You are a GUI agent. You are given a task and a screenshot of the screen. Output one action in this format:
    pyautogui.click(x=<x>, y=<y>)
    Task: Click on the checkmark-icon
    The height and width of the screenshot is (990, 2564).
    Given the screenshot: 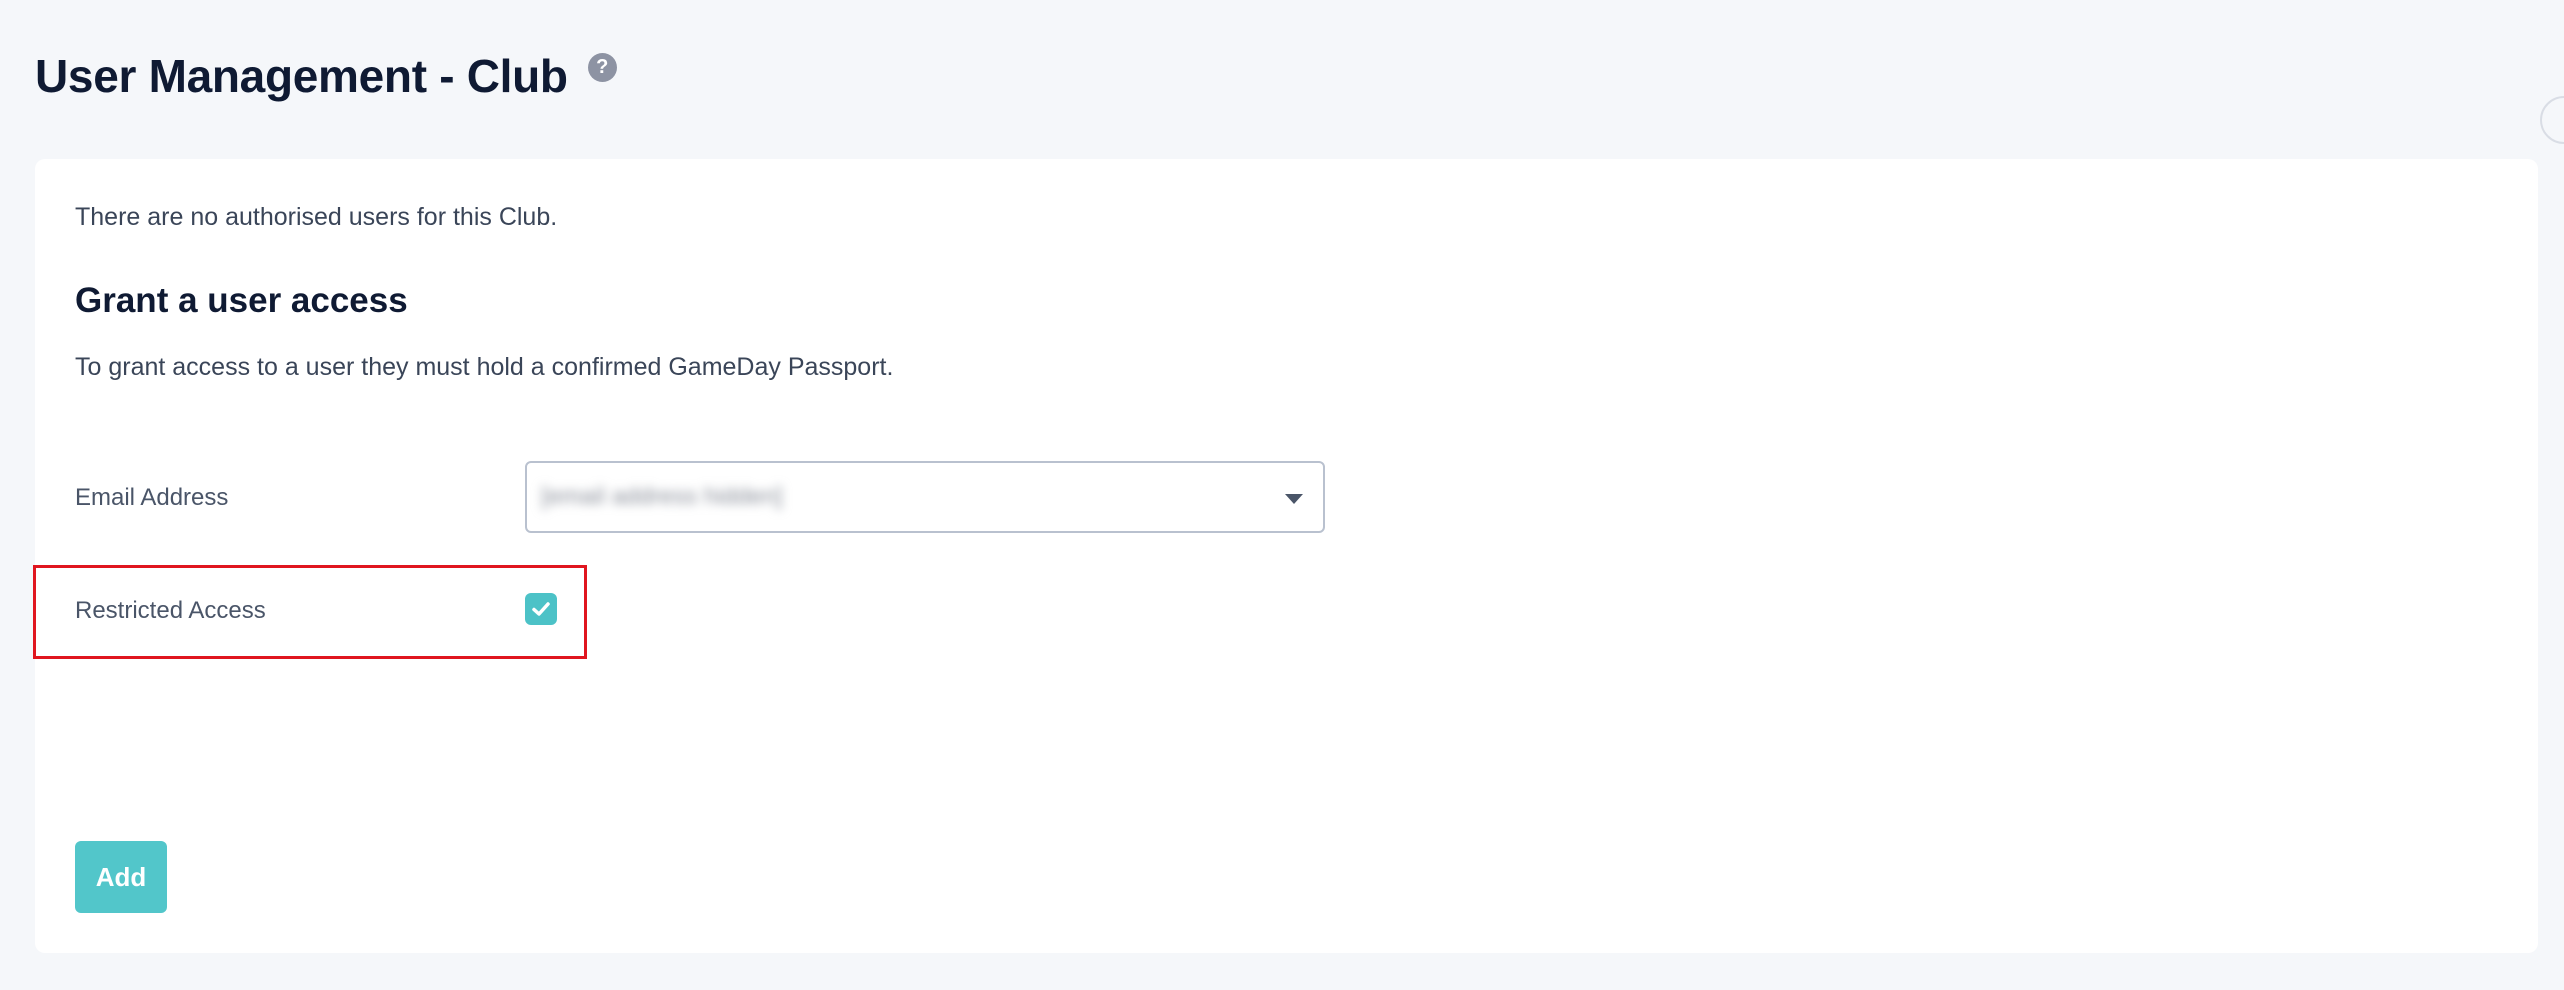 What is the action you would take?
    pyautogui.click(x=541, y=609)
    